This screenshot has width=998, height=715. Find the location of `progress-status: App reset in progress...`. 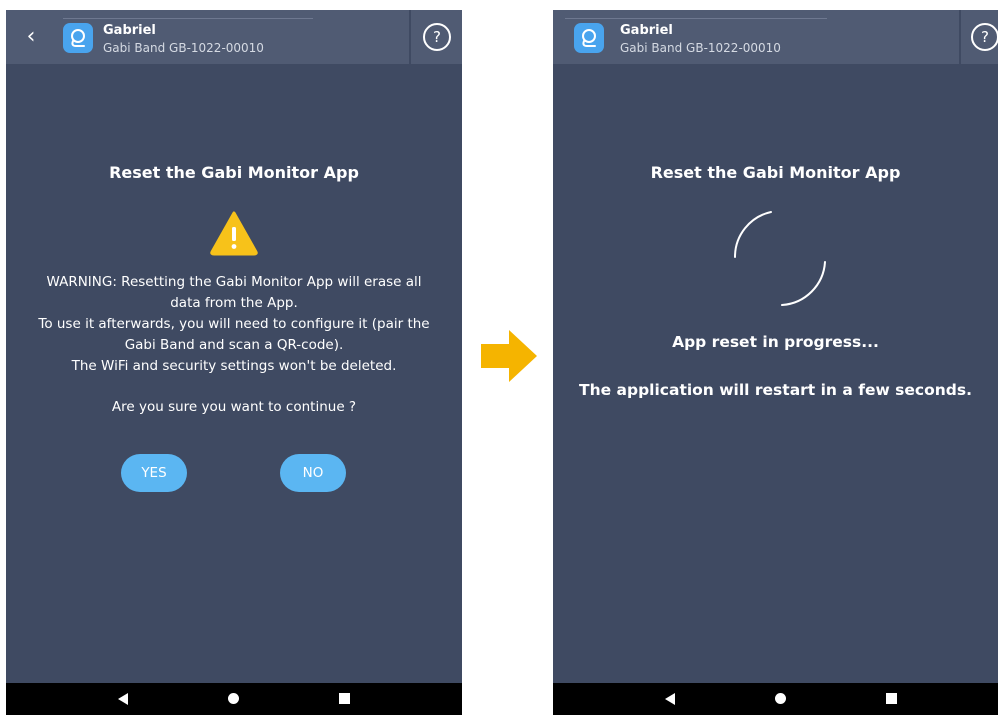

progress-status: App reset in progress... is located at coordinates (775, 342).